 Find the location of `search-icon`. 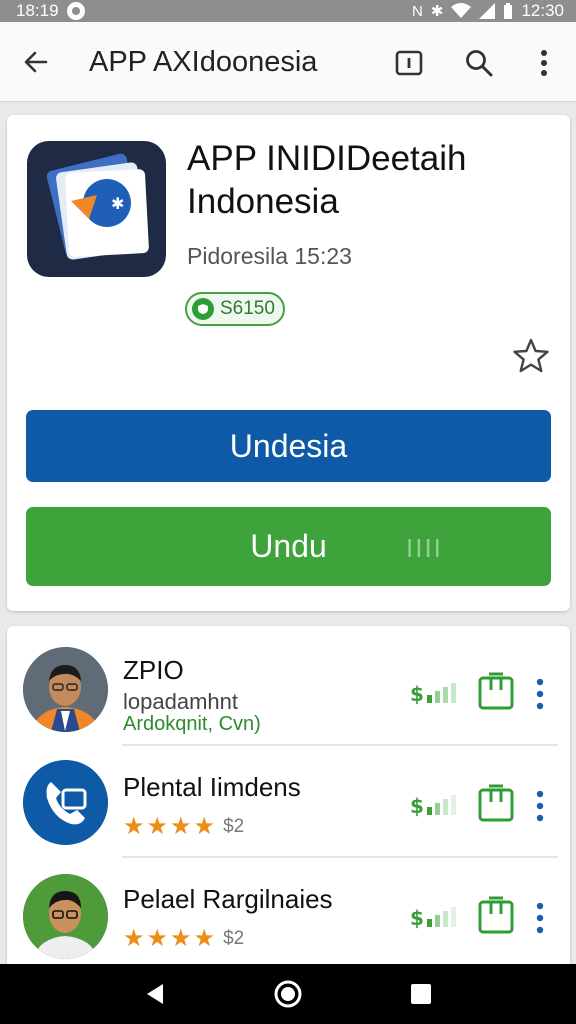

search-icon is located at coordinates (479, 63).